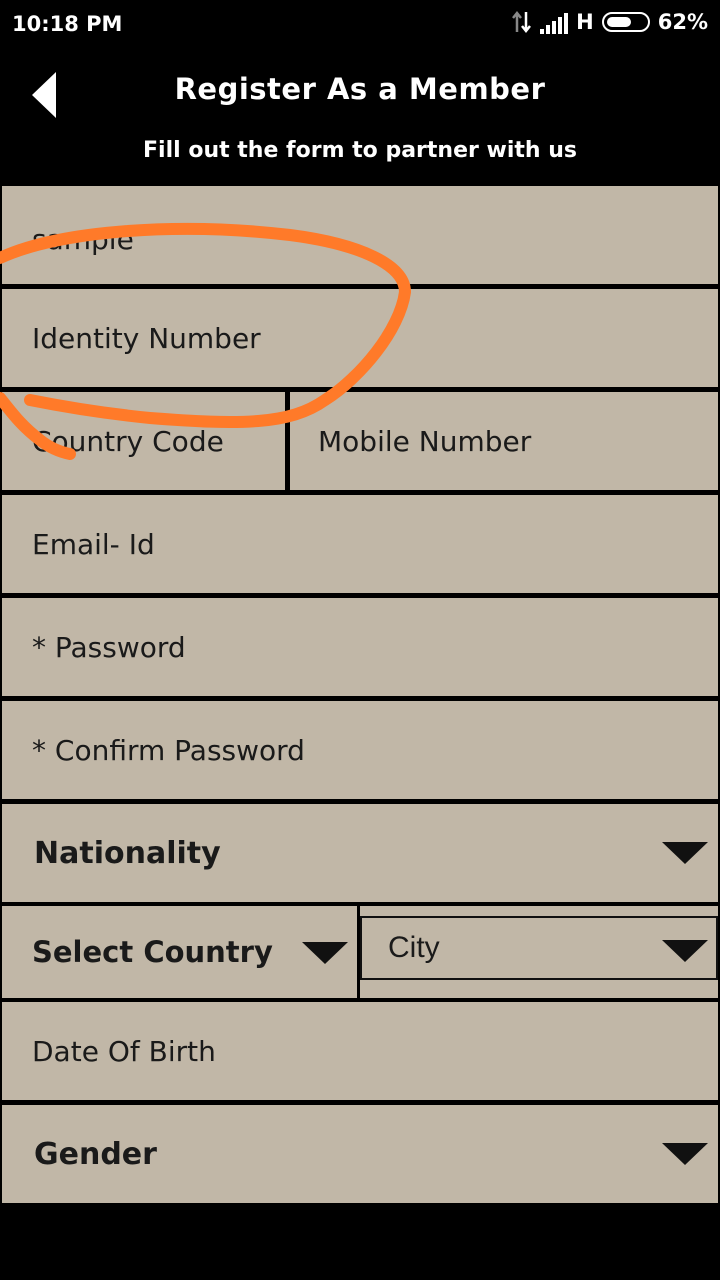 The height and width of the screenshot is (1280, 720). I want to click on mobile-number-input: Mobile Number, so click(504, 441).